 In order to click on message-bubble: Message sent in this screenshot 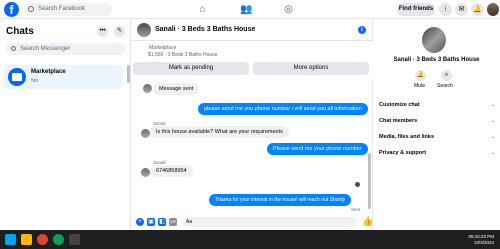, I will do `click(176, 89)`.